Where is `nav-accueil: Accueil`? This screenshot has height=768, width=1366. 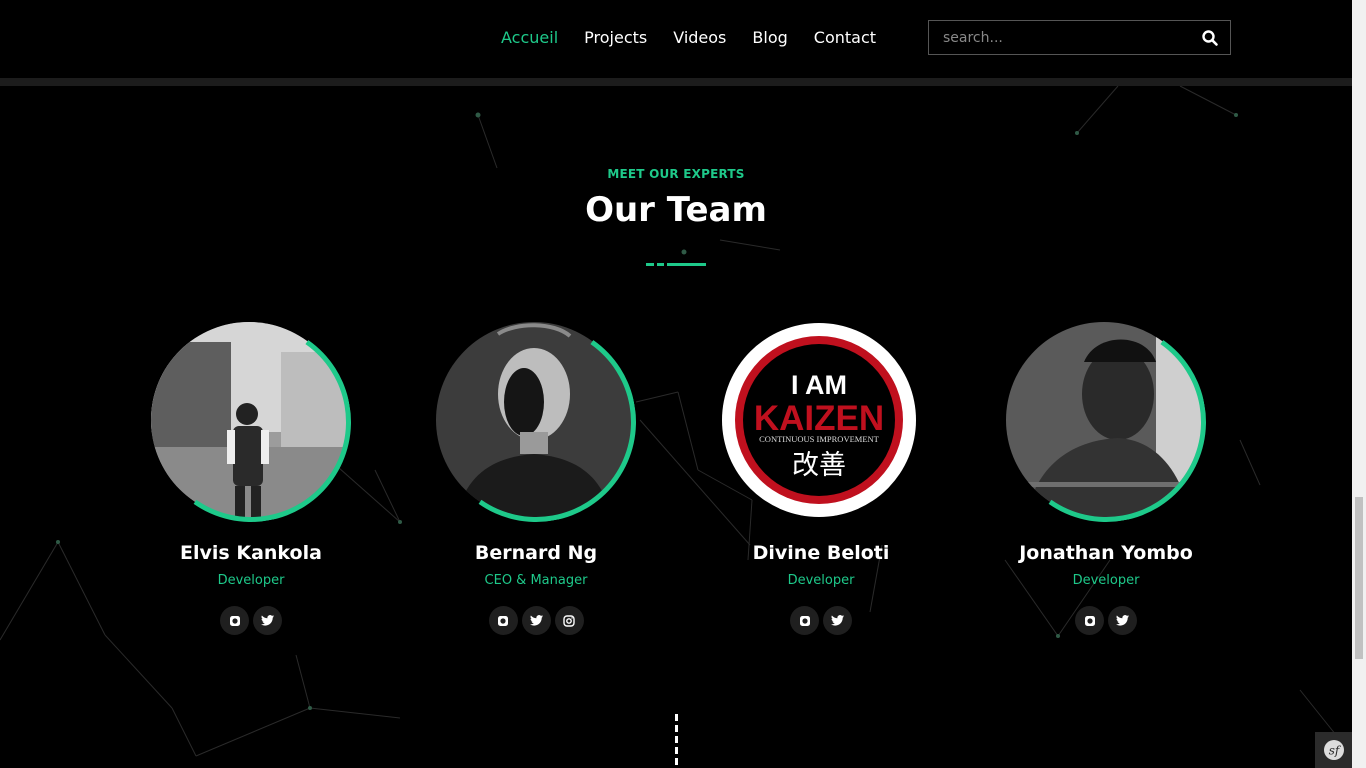
nav-accueil: Accueil is located at coordinates (529, 38).